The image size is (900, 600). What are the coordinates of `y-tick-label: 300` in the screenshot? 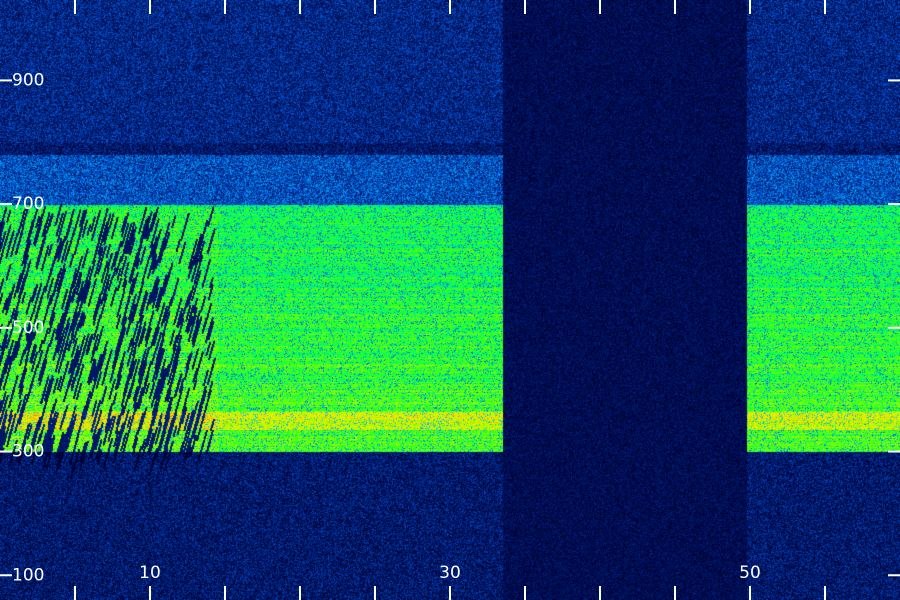 It's located at (28, 452).